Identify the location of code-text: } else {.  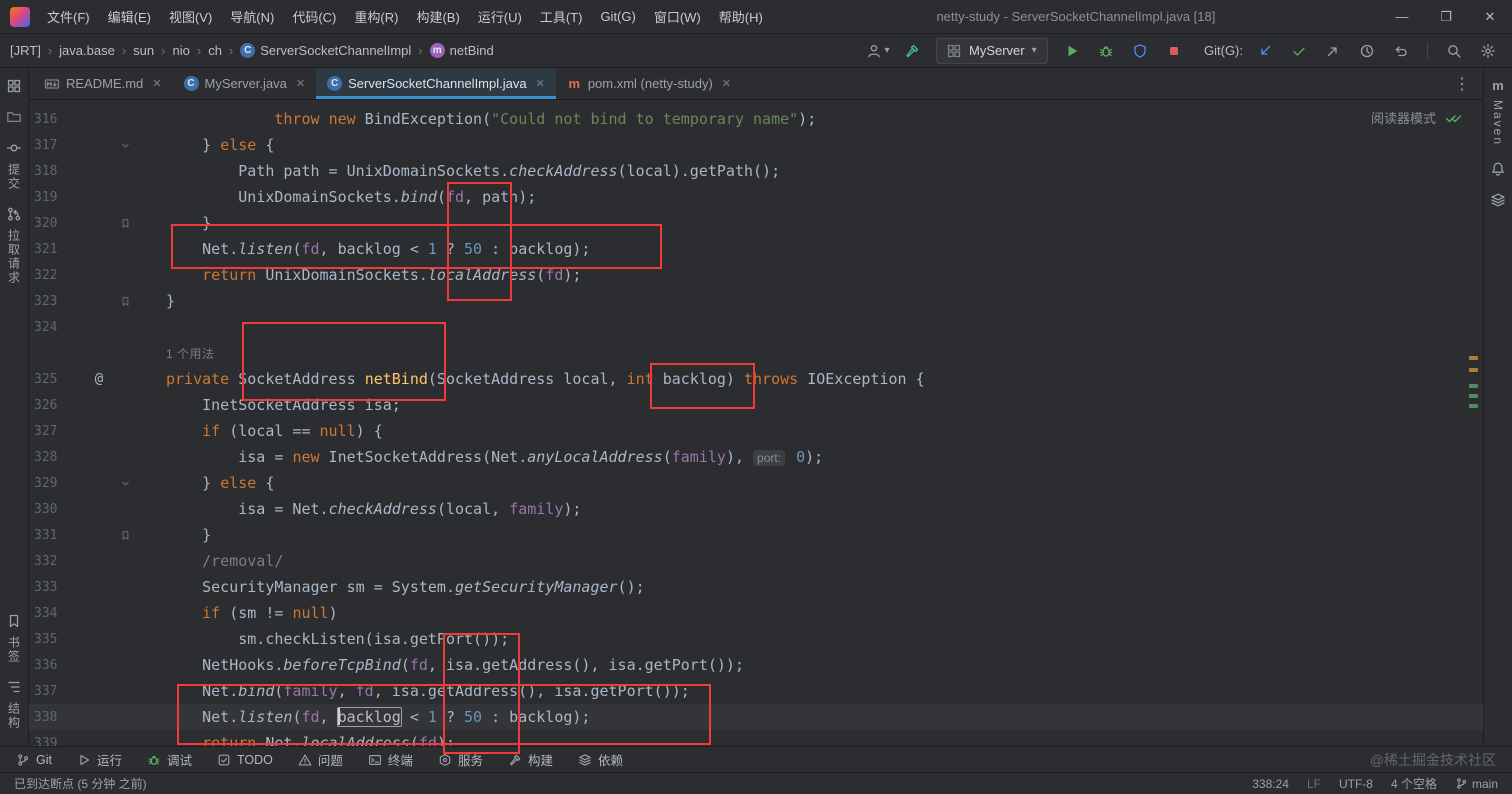
(206, 483).